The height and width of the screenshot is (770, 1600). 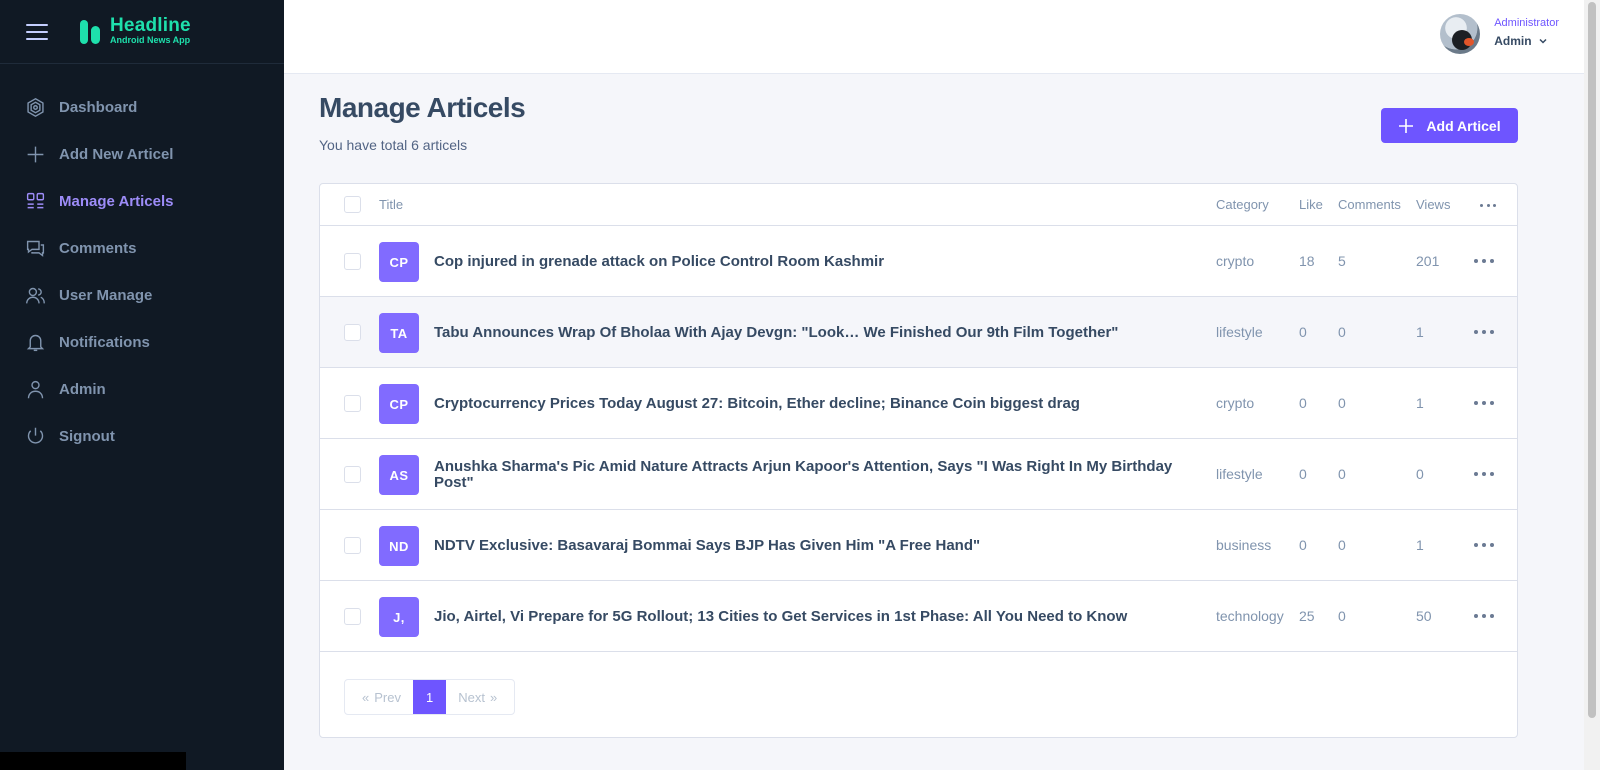 I want to click on scrollbar-thumb, so click(x=1592, y=360).